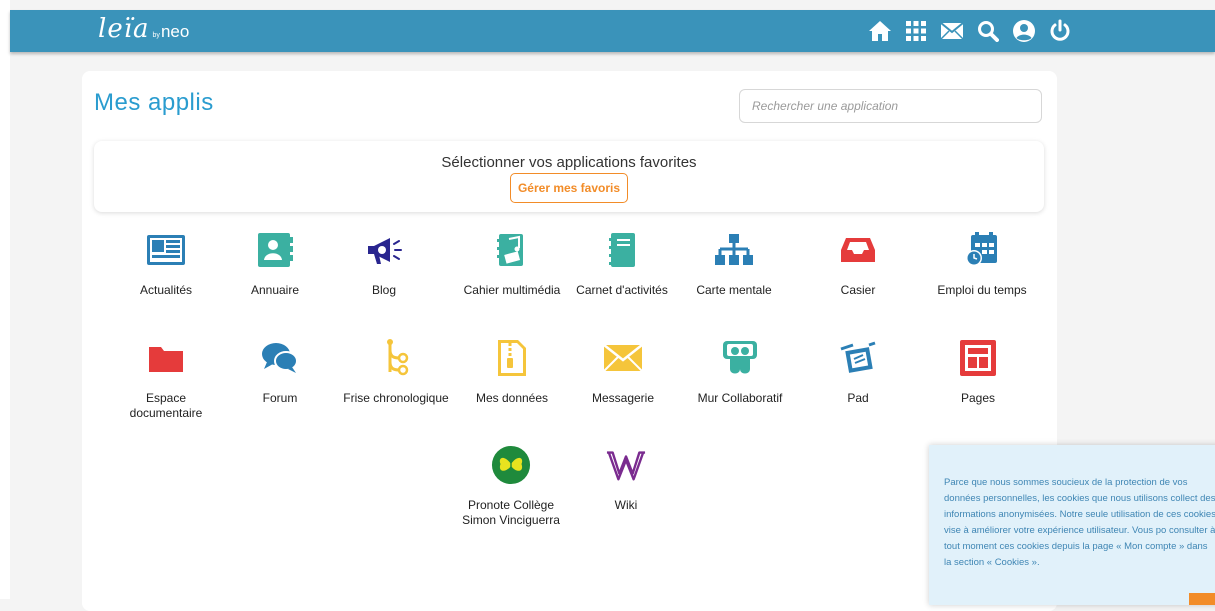  What do you see at coordinates (156, 35) in the screenshot?
I see `logo-by-text: by` at bounding box center [156, 35].